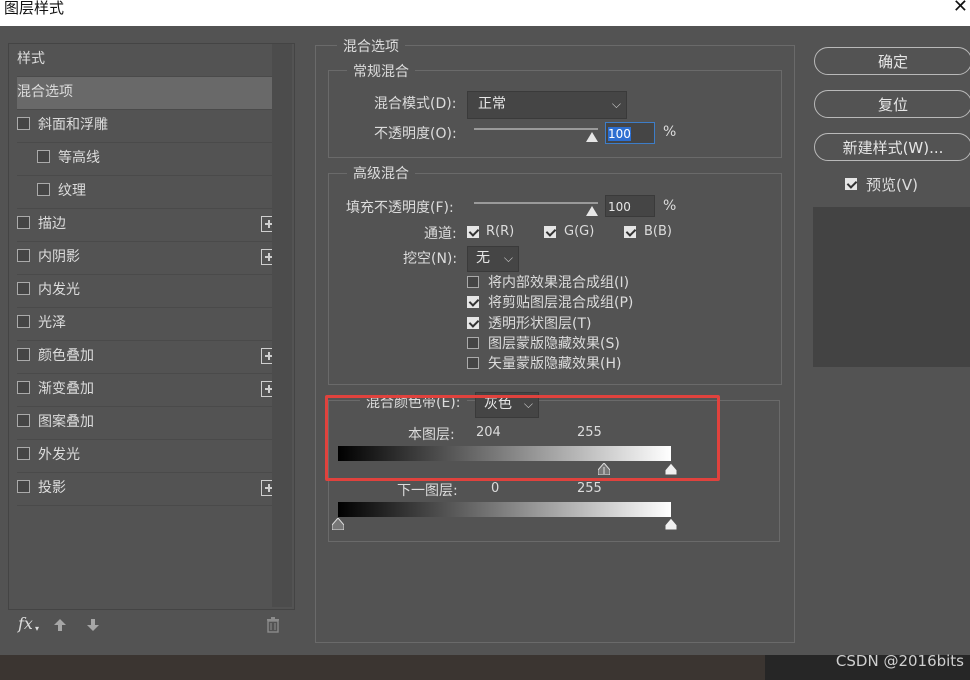 The height and width of the screenshot is (680, 970). Describe the element at coordinates (579, 231) in the screenshot. I see `channel-g-label: G(G)` at that location.